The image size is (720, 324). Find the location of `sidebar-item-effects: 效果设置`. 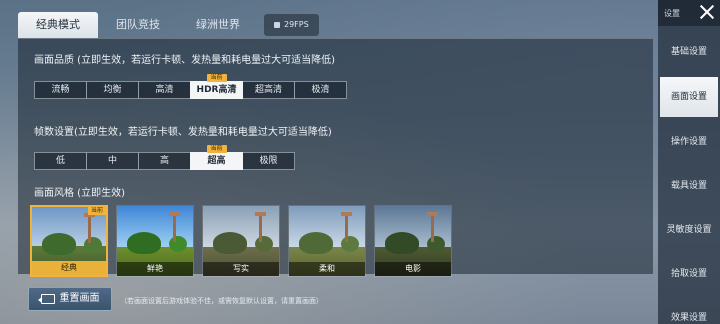

sidebar-item-effects: 效果设置 is located at coordinates (689, 311).